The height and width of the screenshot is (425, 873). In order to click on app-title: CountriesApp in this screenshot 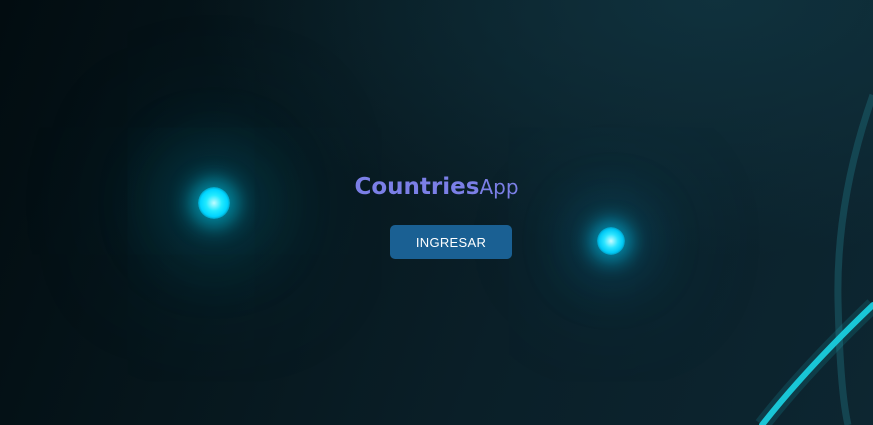, I will do `click(436, 188)`.